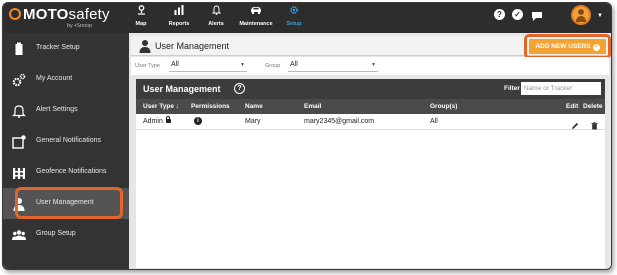 Image resolution: width=617 pixels, height=275 pixels. What do you see at coordinates (594, 123) in the screenshot?
I see `trash-icon` at bounding box center [594, 123].